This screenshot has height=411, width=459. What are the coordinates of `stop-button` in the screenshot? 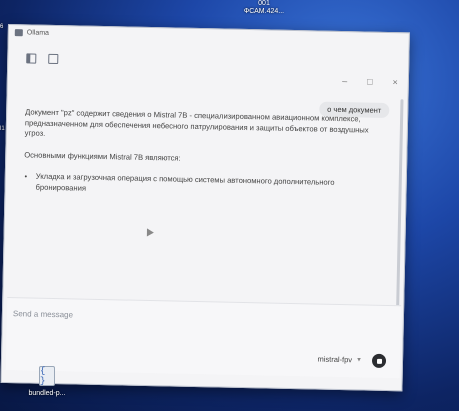 It's located at (379, 360).